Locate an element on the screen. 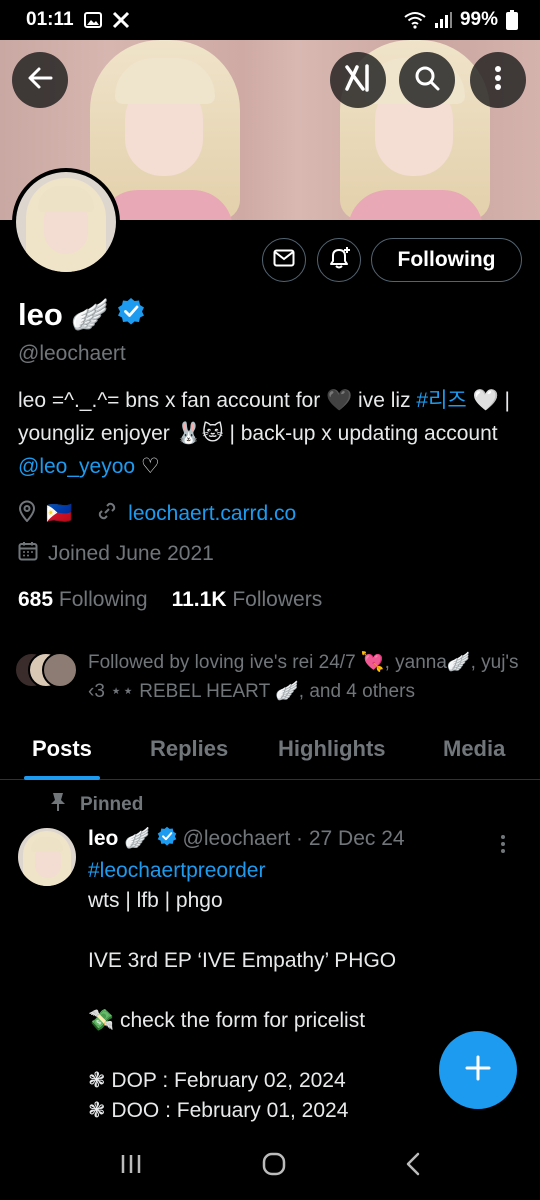  link-icon is located at coordinates (107, 514).